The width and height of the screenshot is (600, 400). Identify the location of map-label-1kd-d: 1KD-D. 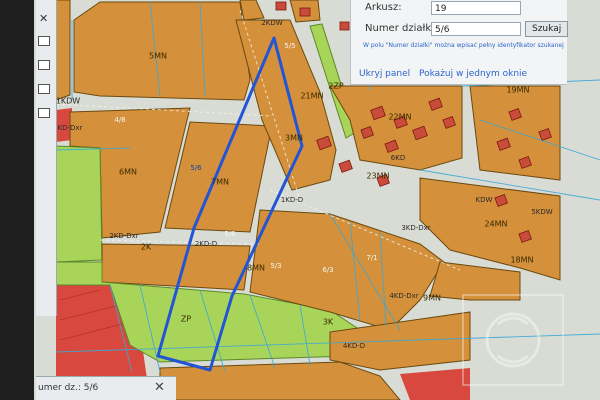
(292, 200).